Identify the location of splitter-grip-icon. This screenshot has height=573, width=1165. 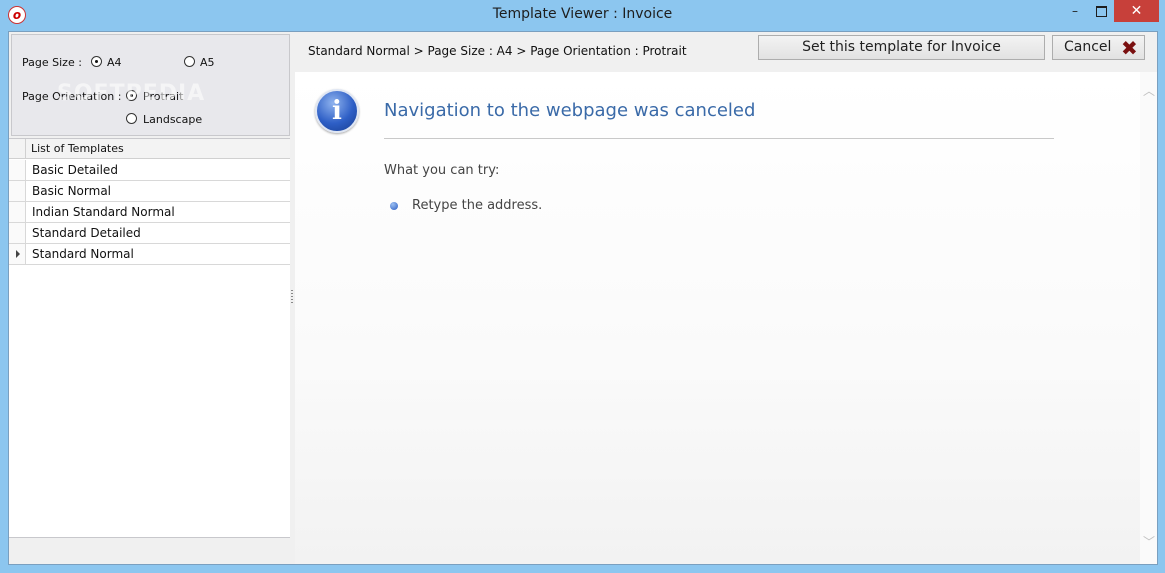
(292, 297).